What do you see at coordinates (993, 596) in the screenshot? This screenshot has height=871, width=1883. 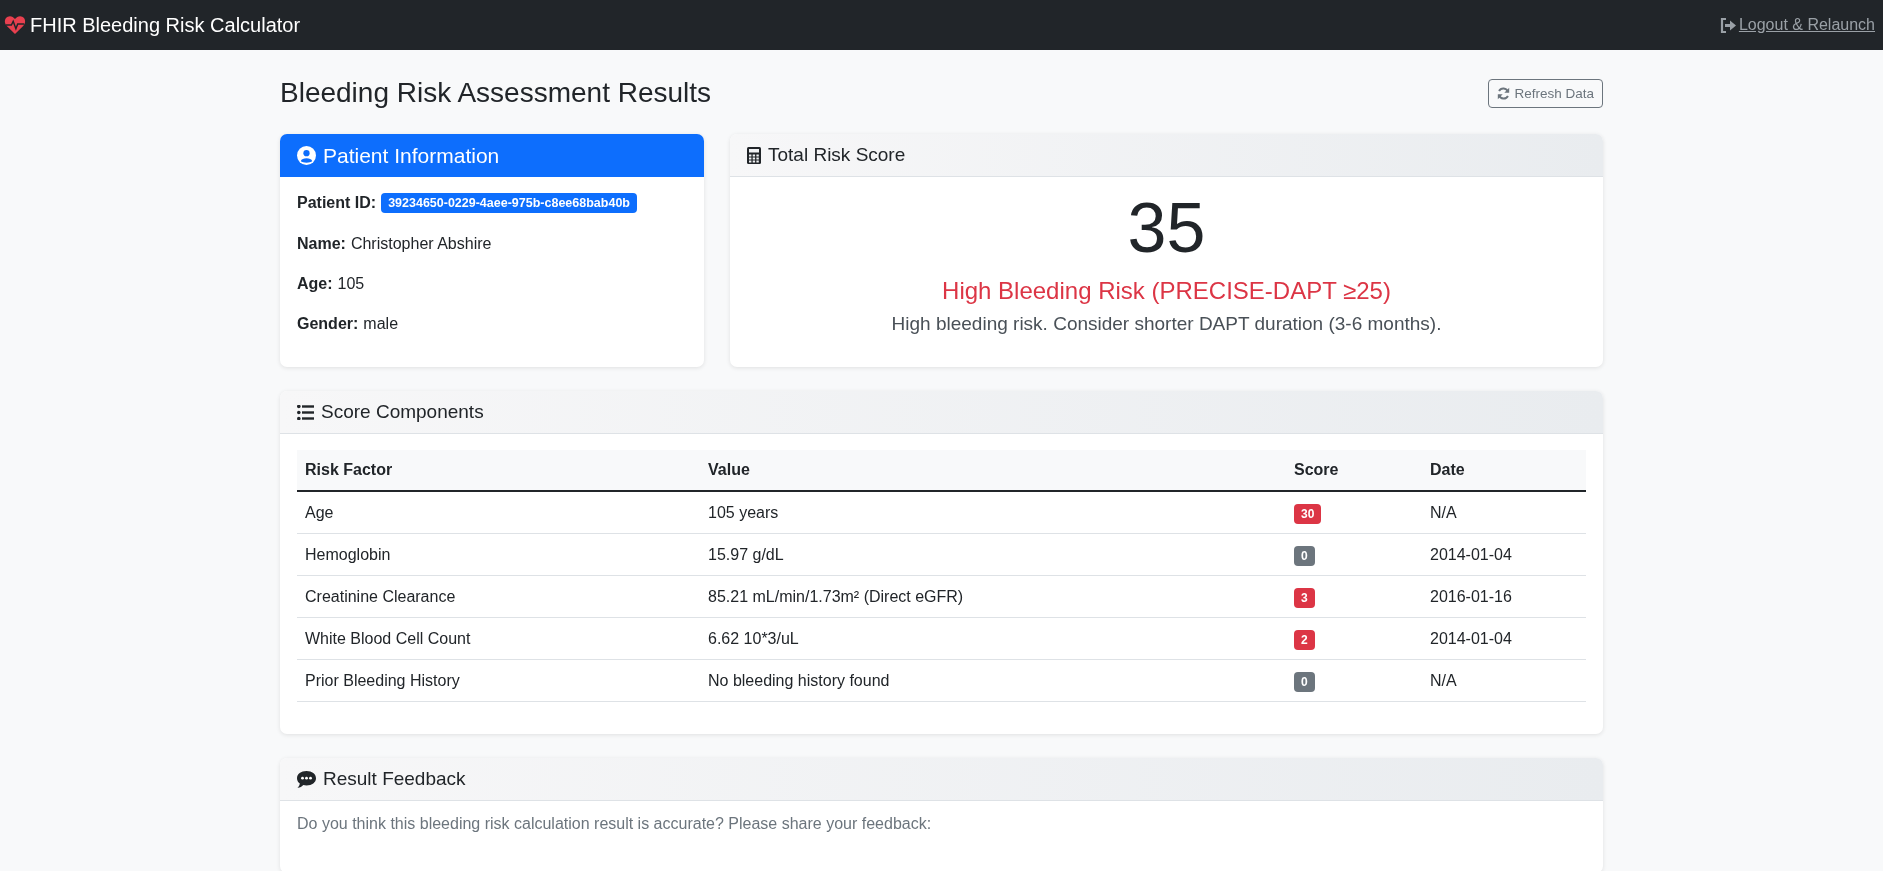 I see `table-cell: 85.21 mL/min/1.73m² (Direct eGFR)` at bounding box center [993, 596].